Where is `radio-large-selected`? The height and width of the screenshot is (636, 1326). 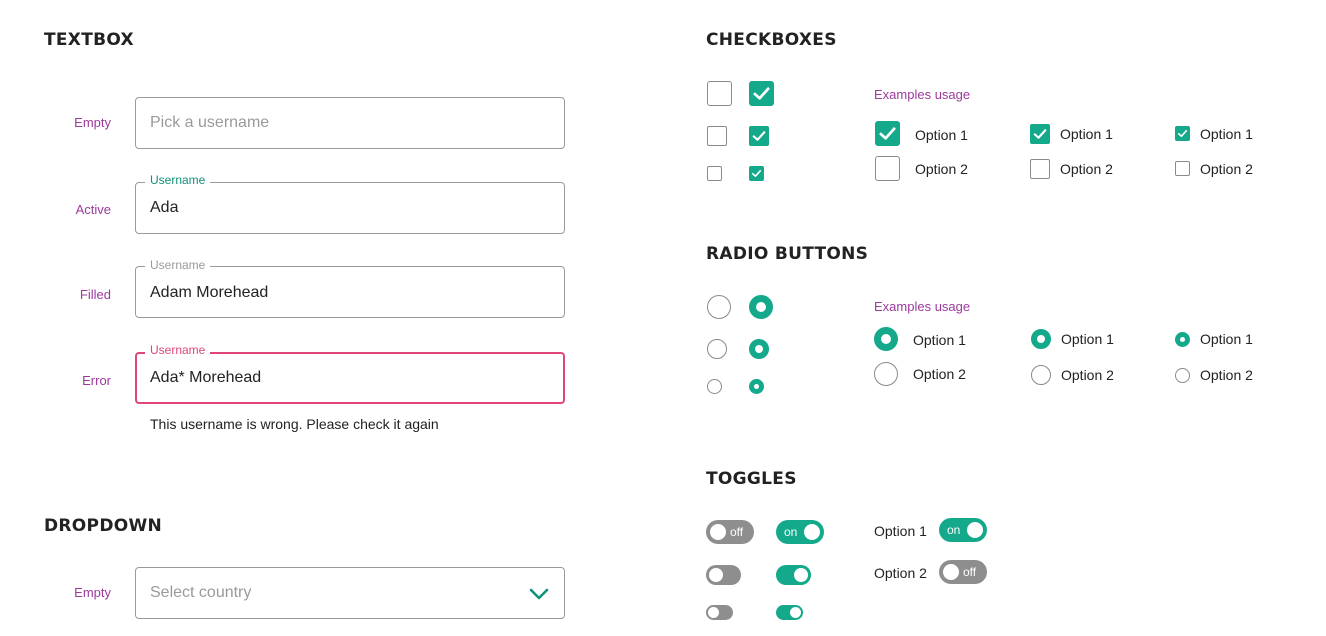 radio-large-selected is located at coordinates (761, 307).